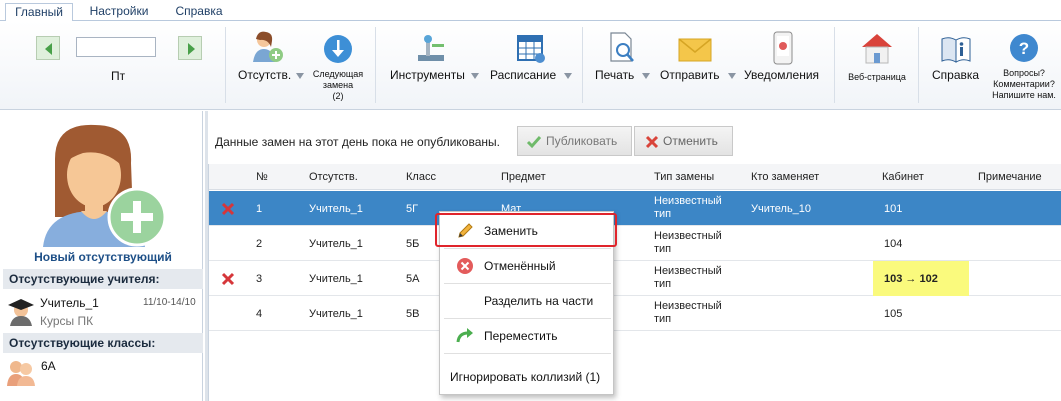 Image resolution: width=1061 pixels, height=401 pixels. Describe the element at coordinates (903, 177) in the screenshot. I see `col-header-room: Кабинет` at that location.